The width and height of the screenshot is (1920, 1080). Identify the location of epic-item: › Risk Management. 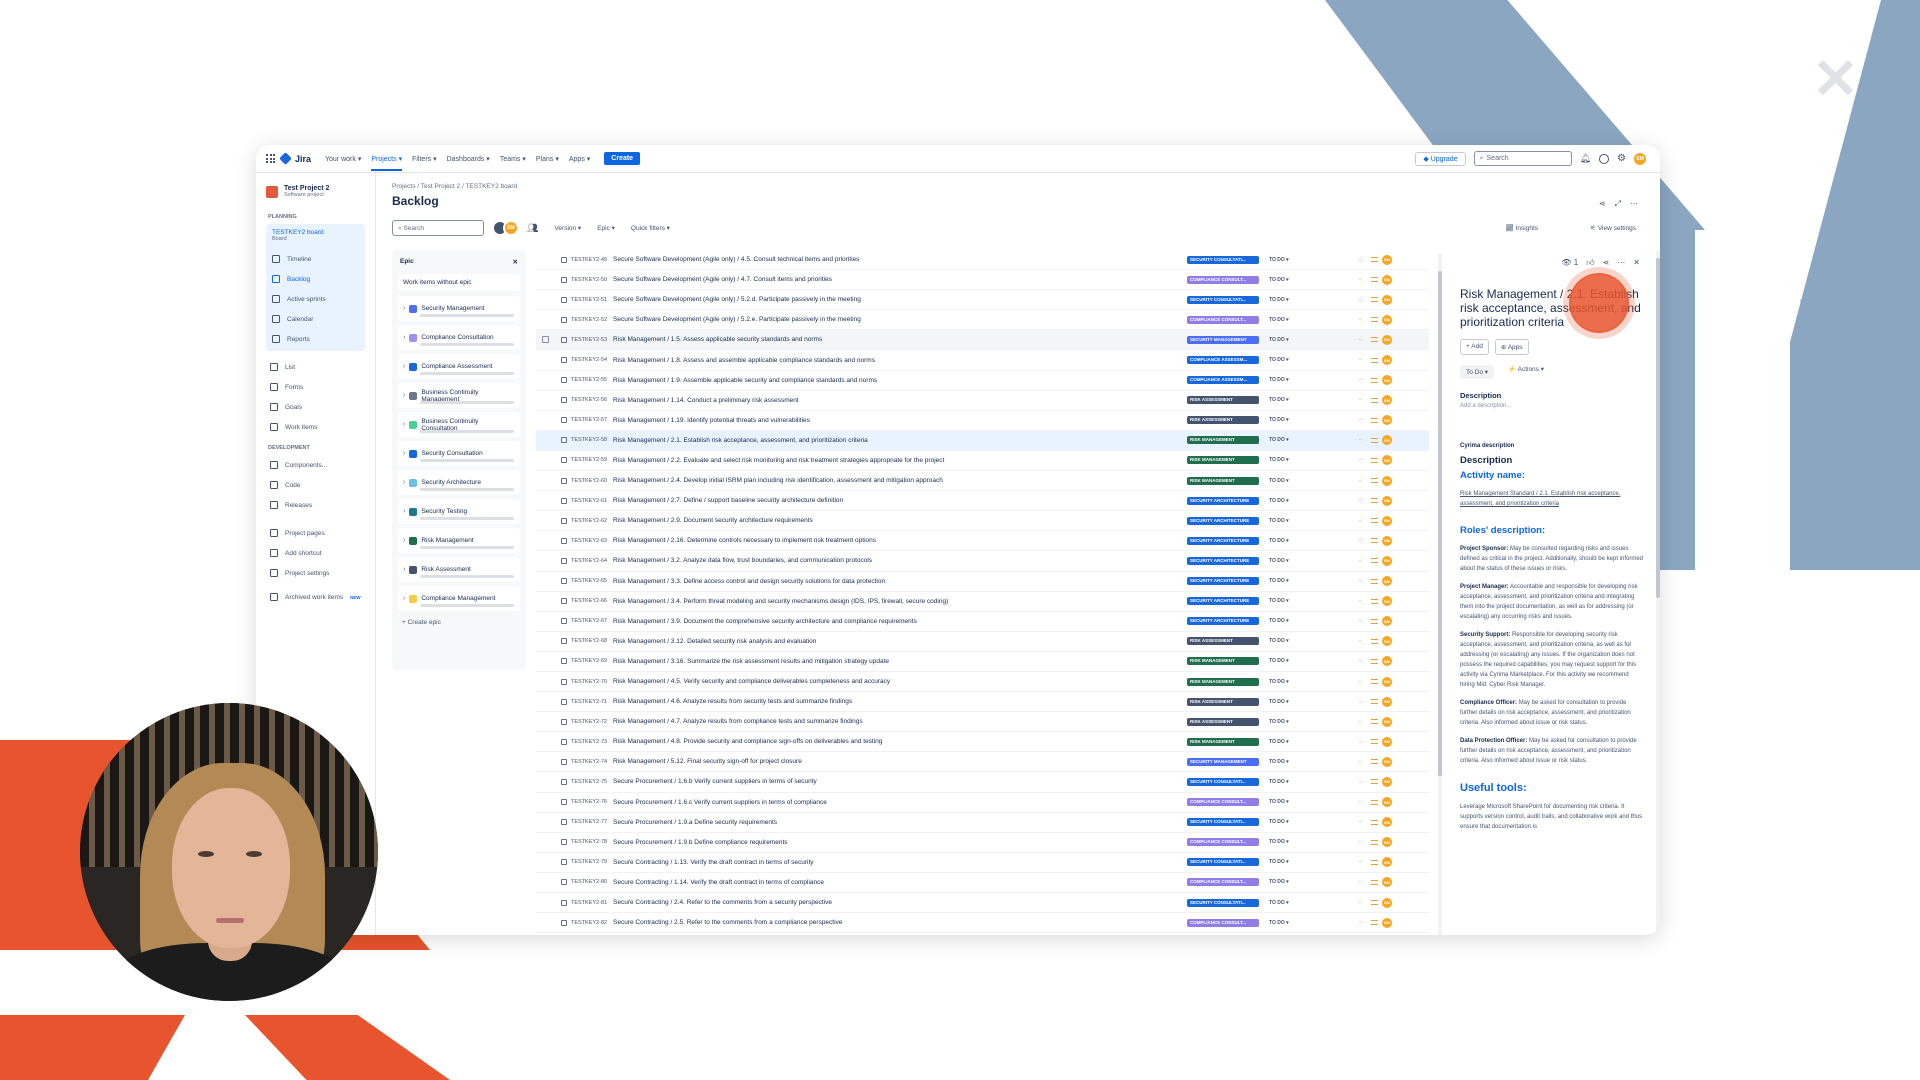
(459, 540).